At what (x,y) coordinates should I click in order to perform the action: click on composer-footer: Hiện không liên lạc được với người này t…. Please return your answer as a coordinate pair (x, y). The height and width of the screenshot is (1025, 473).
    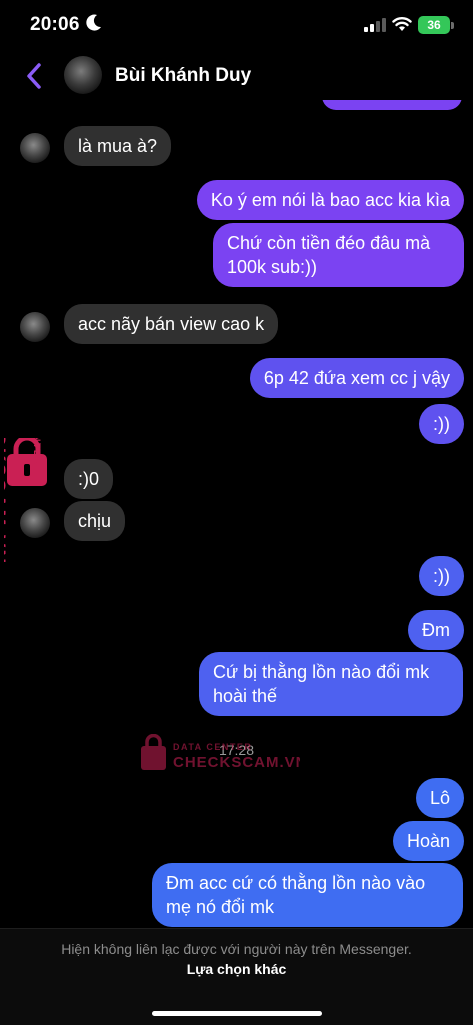
    Looking at the image, I should click on (236, 976).